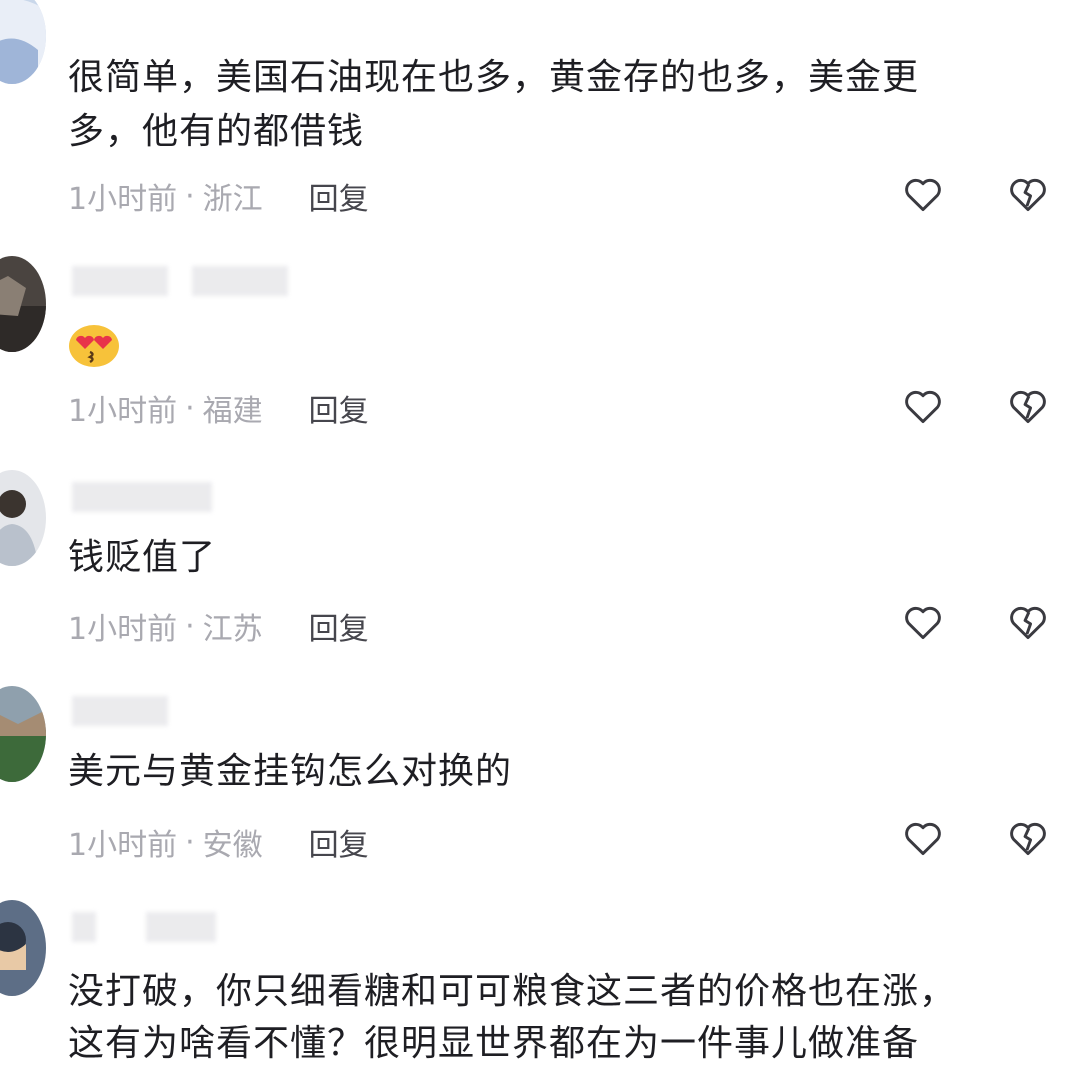 The width and height of the screenshot is (1092, 1082). I want to click on kissing-heart-eyes-emoji, so click(94, 346).